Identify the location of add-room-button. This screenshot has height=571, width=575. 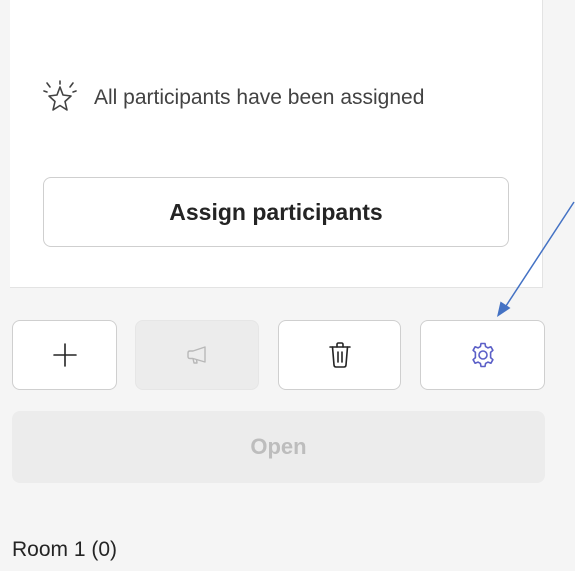
(64, 355).